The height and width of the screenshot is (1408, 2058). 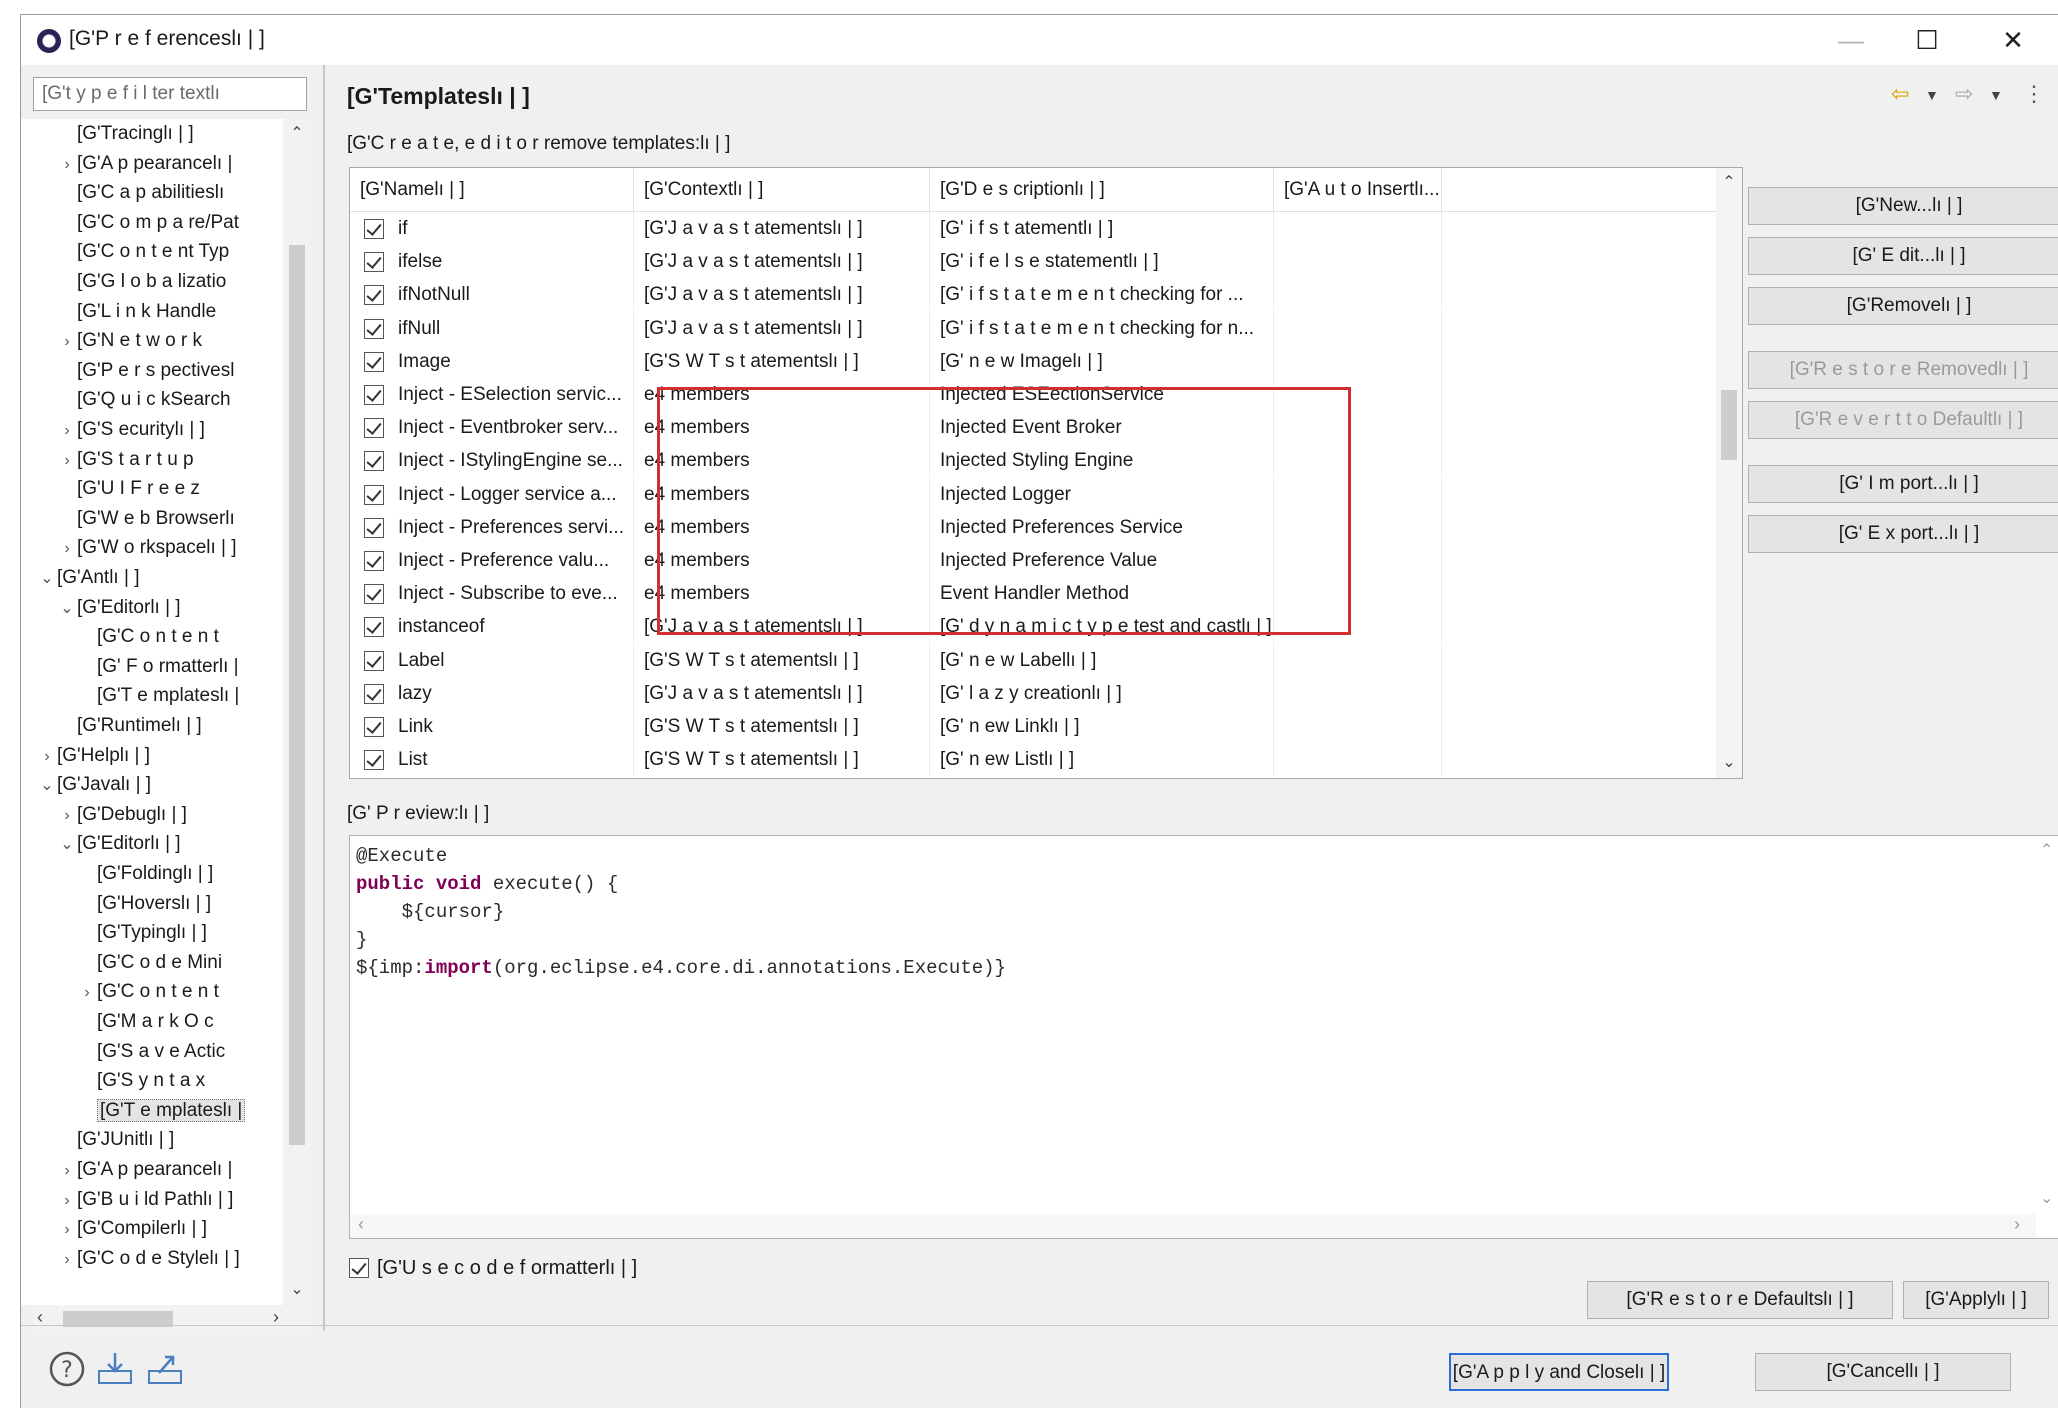 What do you see at coordinates (132, 1229) in the screenshot?
I see `tree-item: › [G'Compilerlı | ]` at bounding box center [132, 1229].